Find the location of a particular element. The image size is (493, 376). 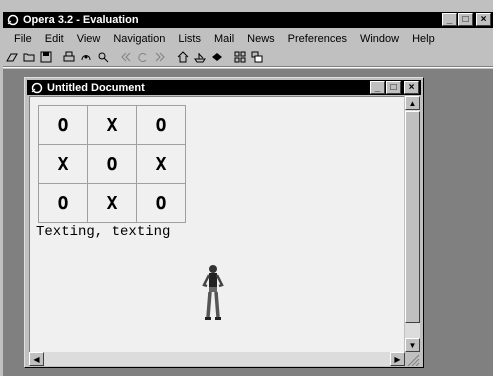

scroll-right-arrow-icon: ▶ is located at coordinates (397, 359).